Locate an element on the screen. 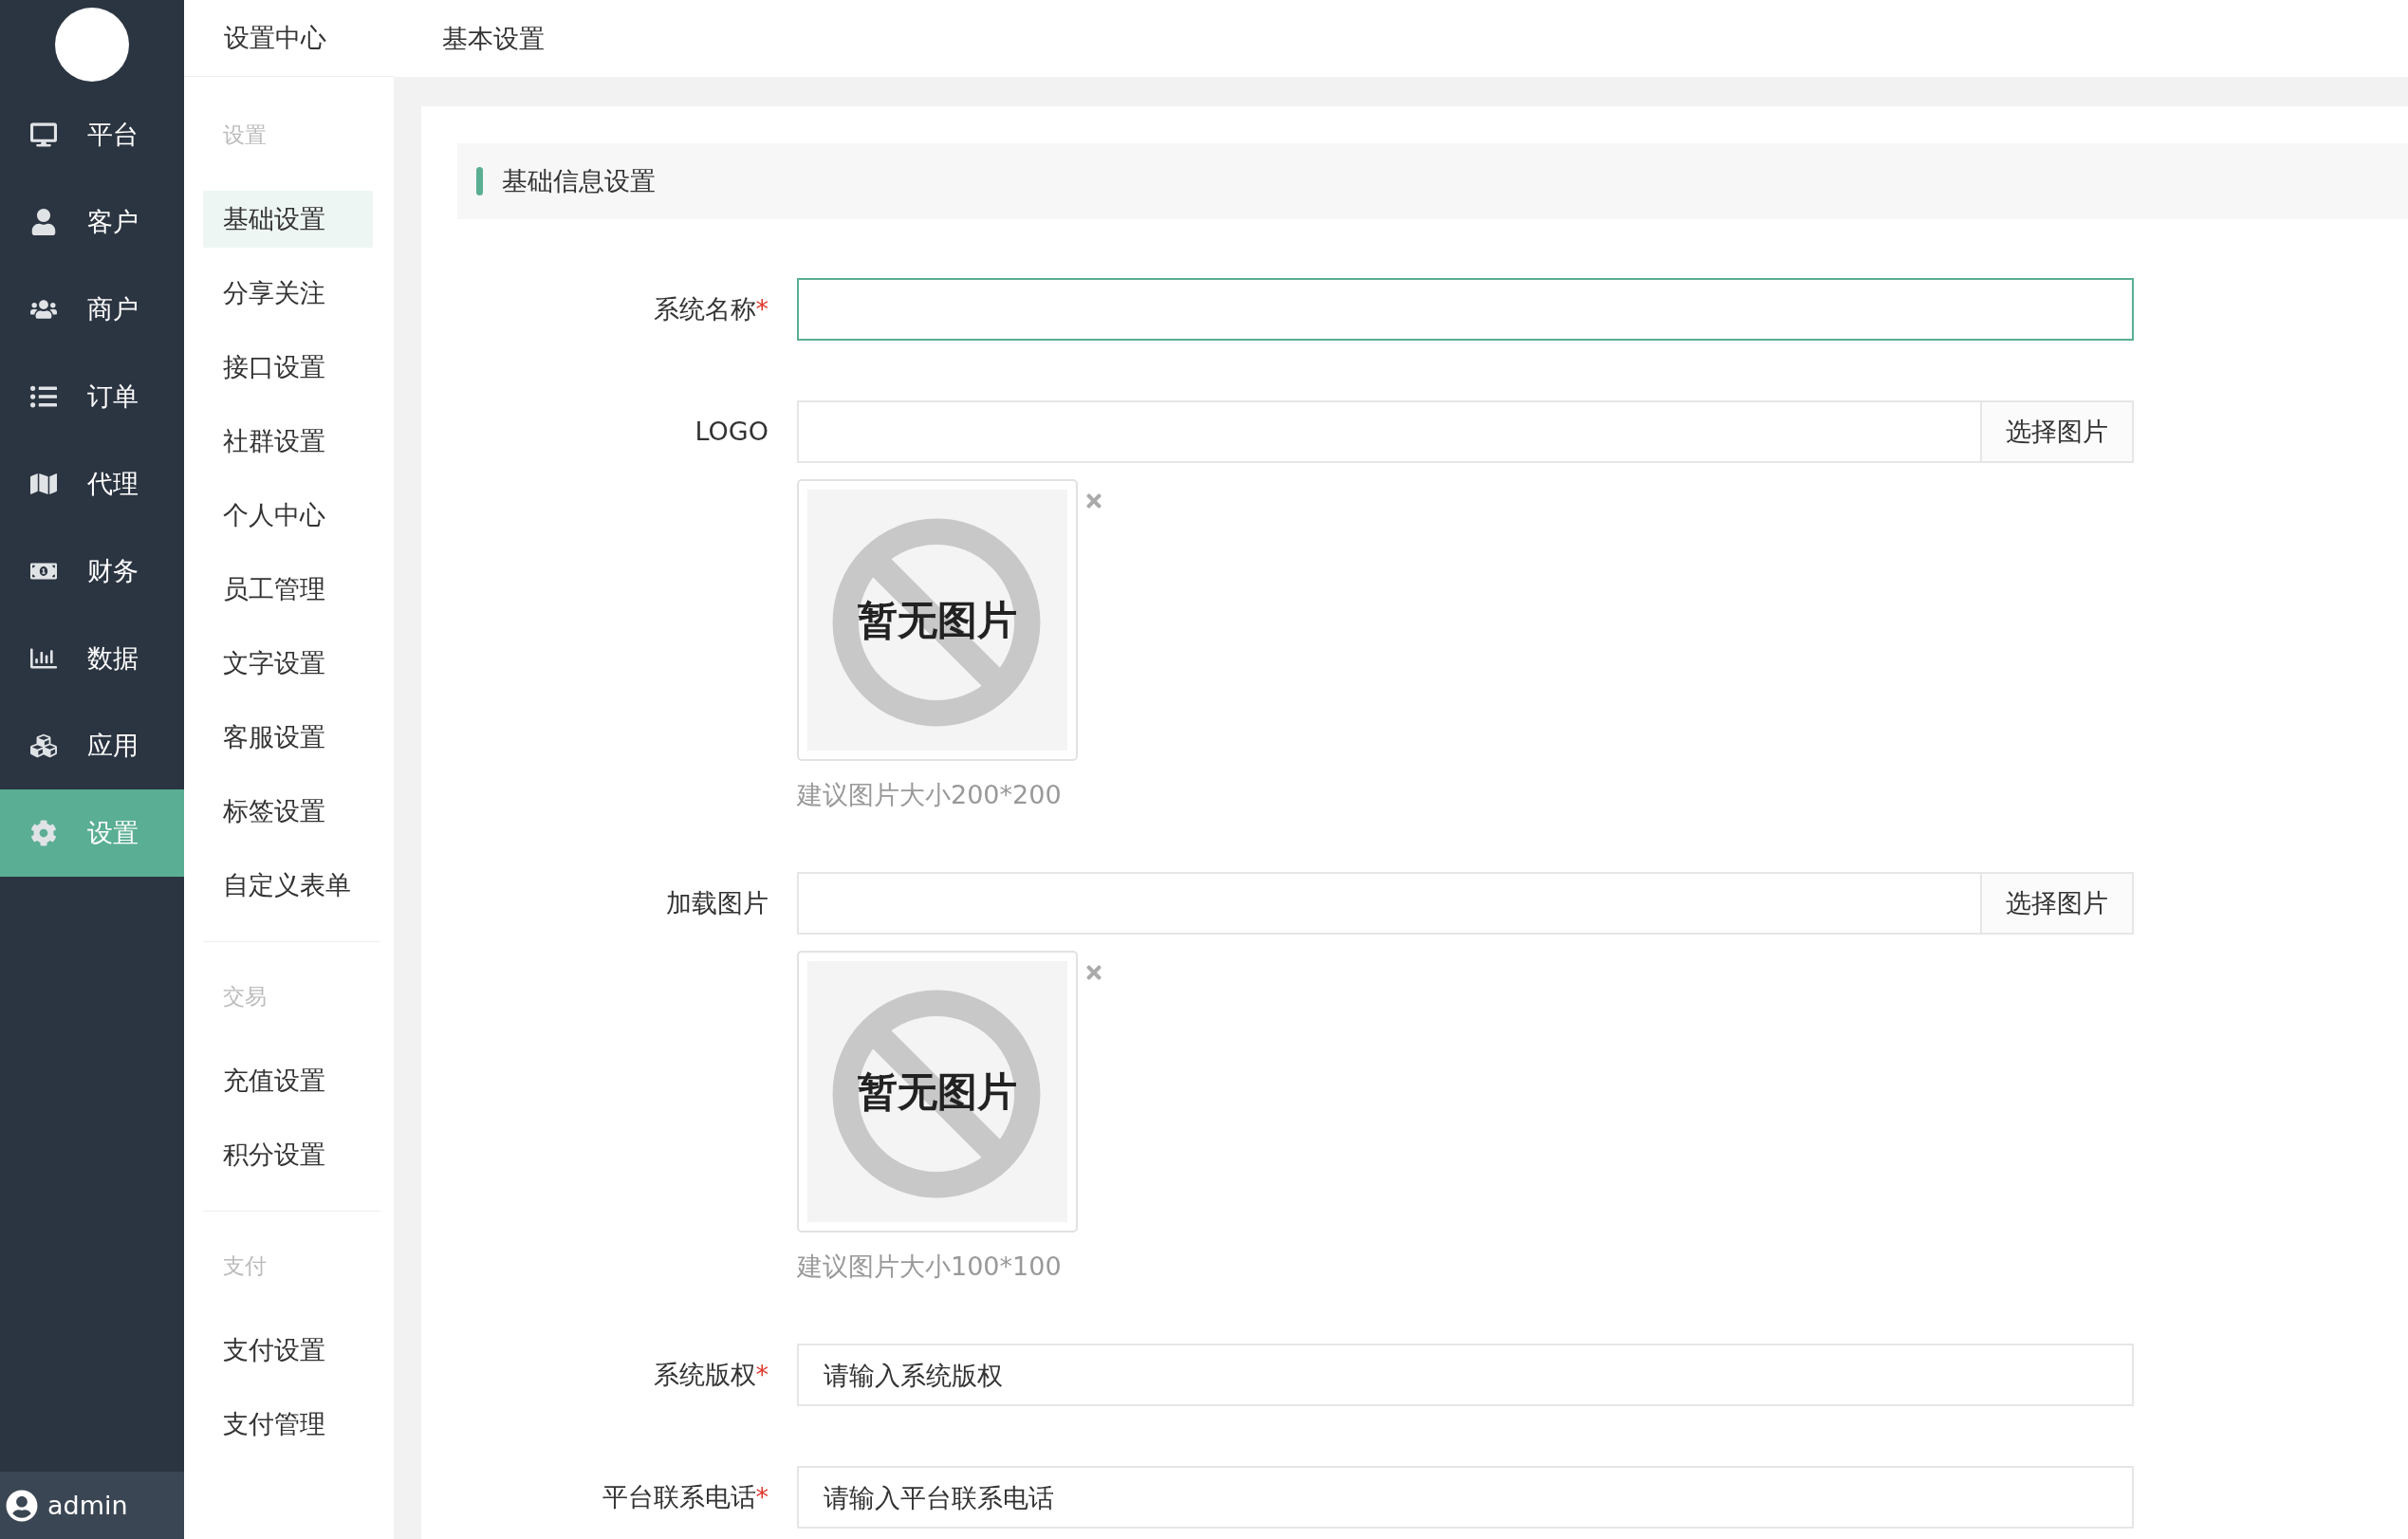  menu-item: 支付设置 is located at coordinates (288, 1350).